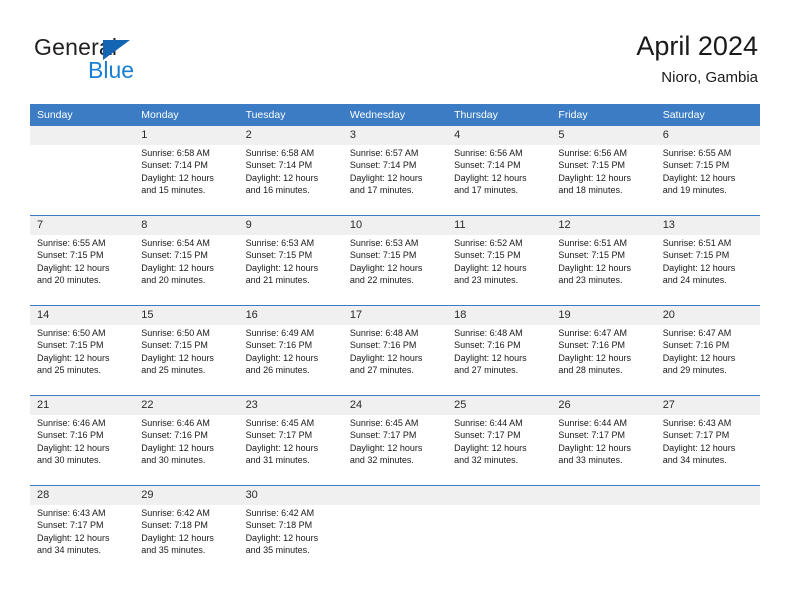 This screenshot has height=612, width=792. Describe the element at coordinates (381, 190) in the screenshot. I see `daylight-text-line2: and 17 minutes.` at that location.